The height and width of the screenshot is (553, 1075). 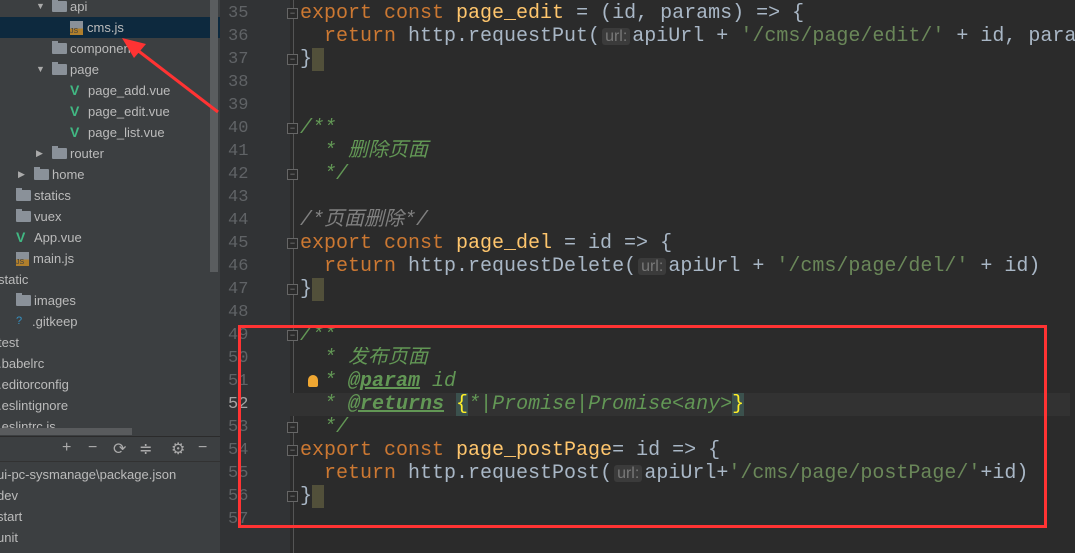 What do you see at coordinates (105, 405) in the screenshot?
I see `tree-item: .eslintignore` at bounding box center [105, 405].